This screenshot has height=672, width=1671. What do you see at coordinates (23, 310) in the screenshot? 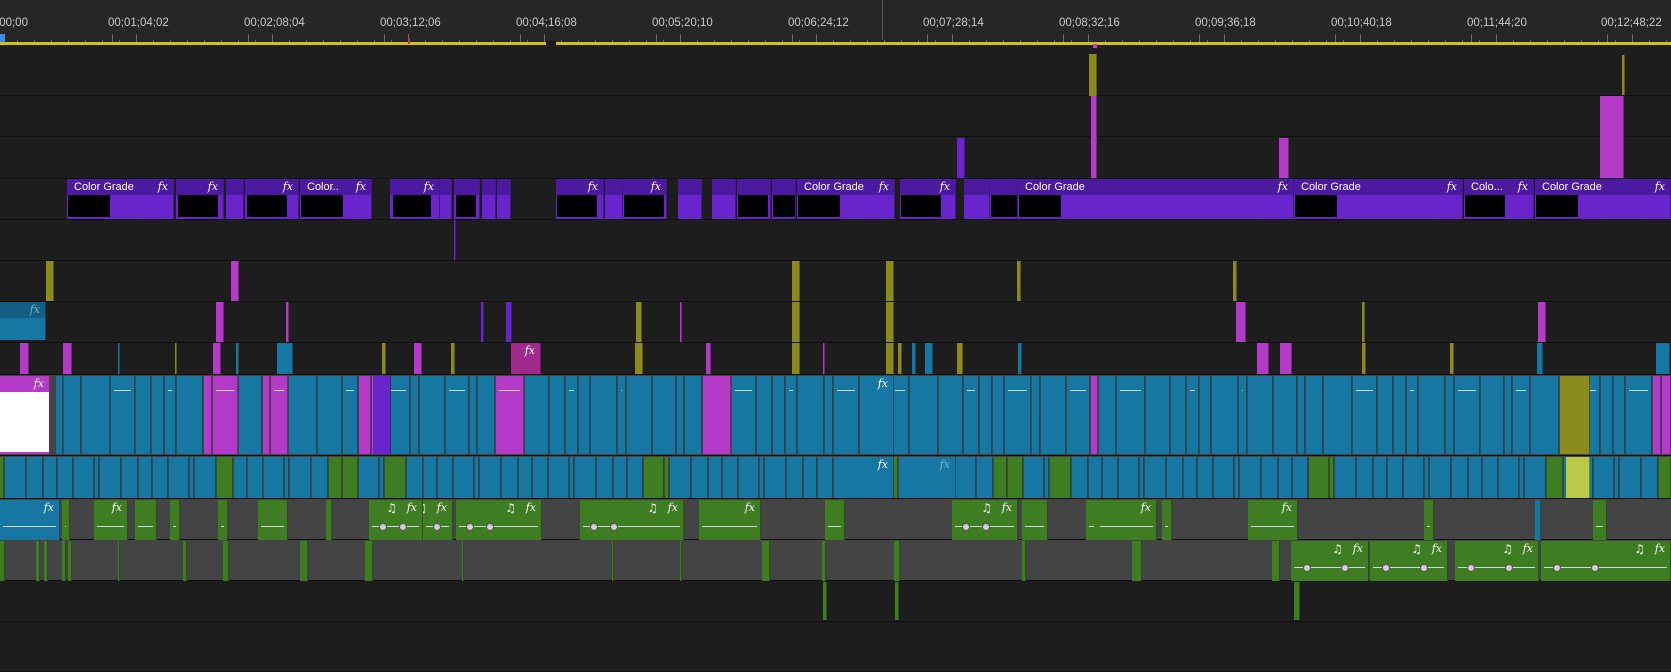
I see `timeline-clip: fx` at bounding box center [23, 310].